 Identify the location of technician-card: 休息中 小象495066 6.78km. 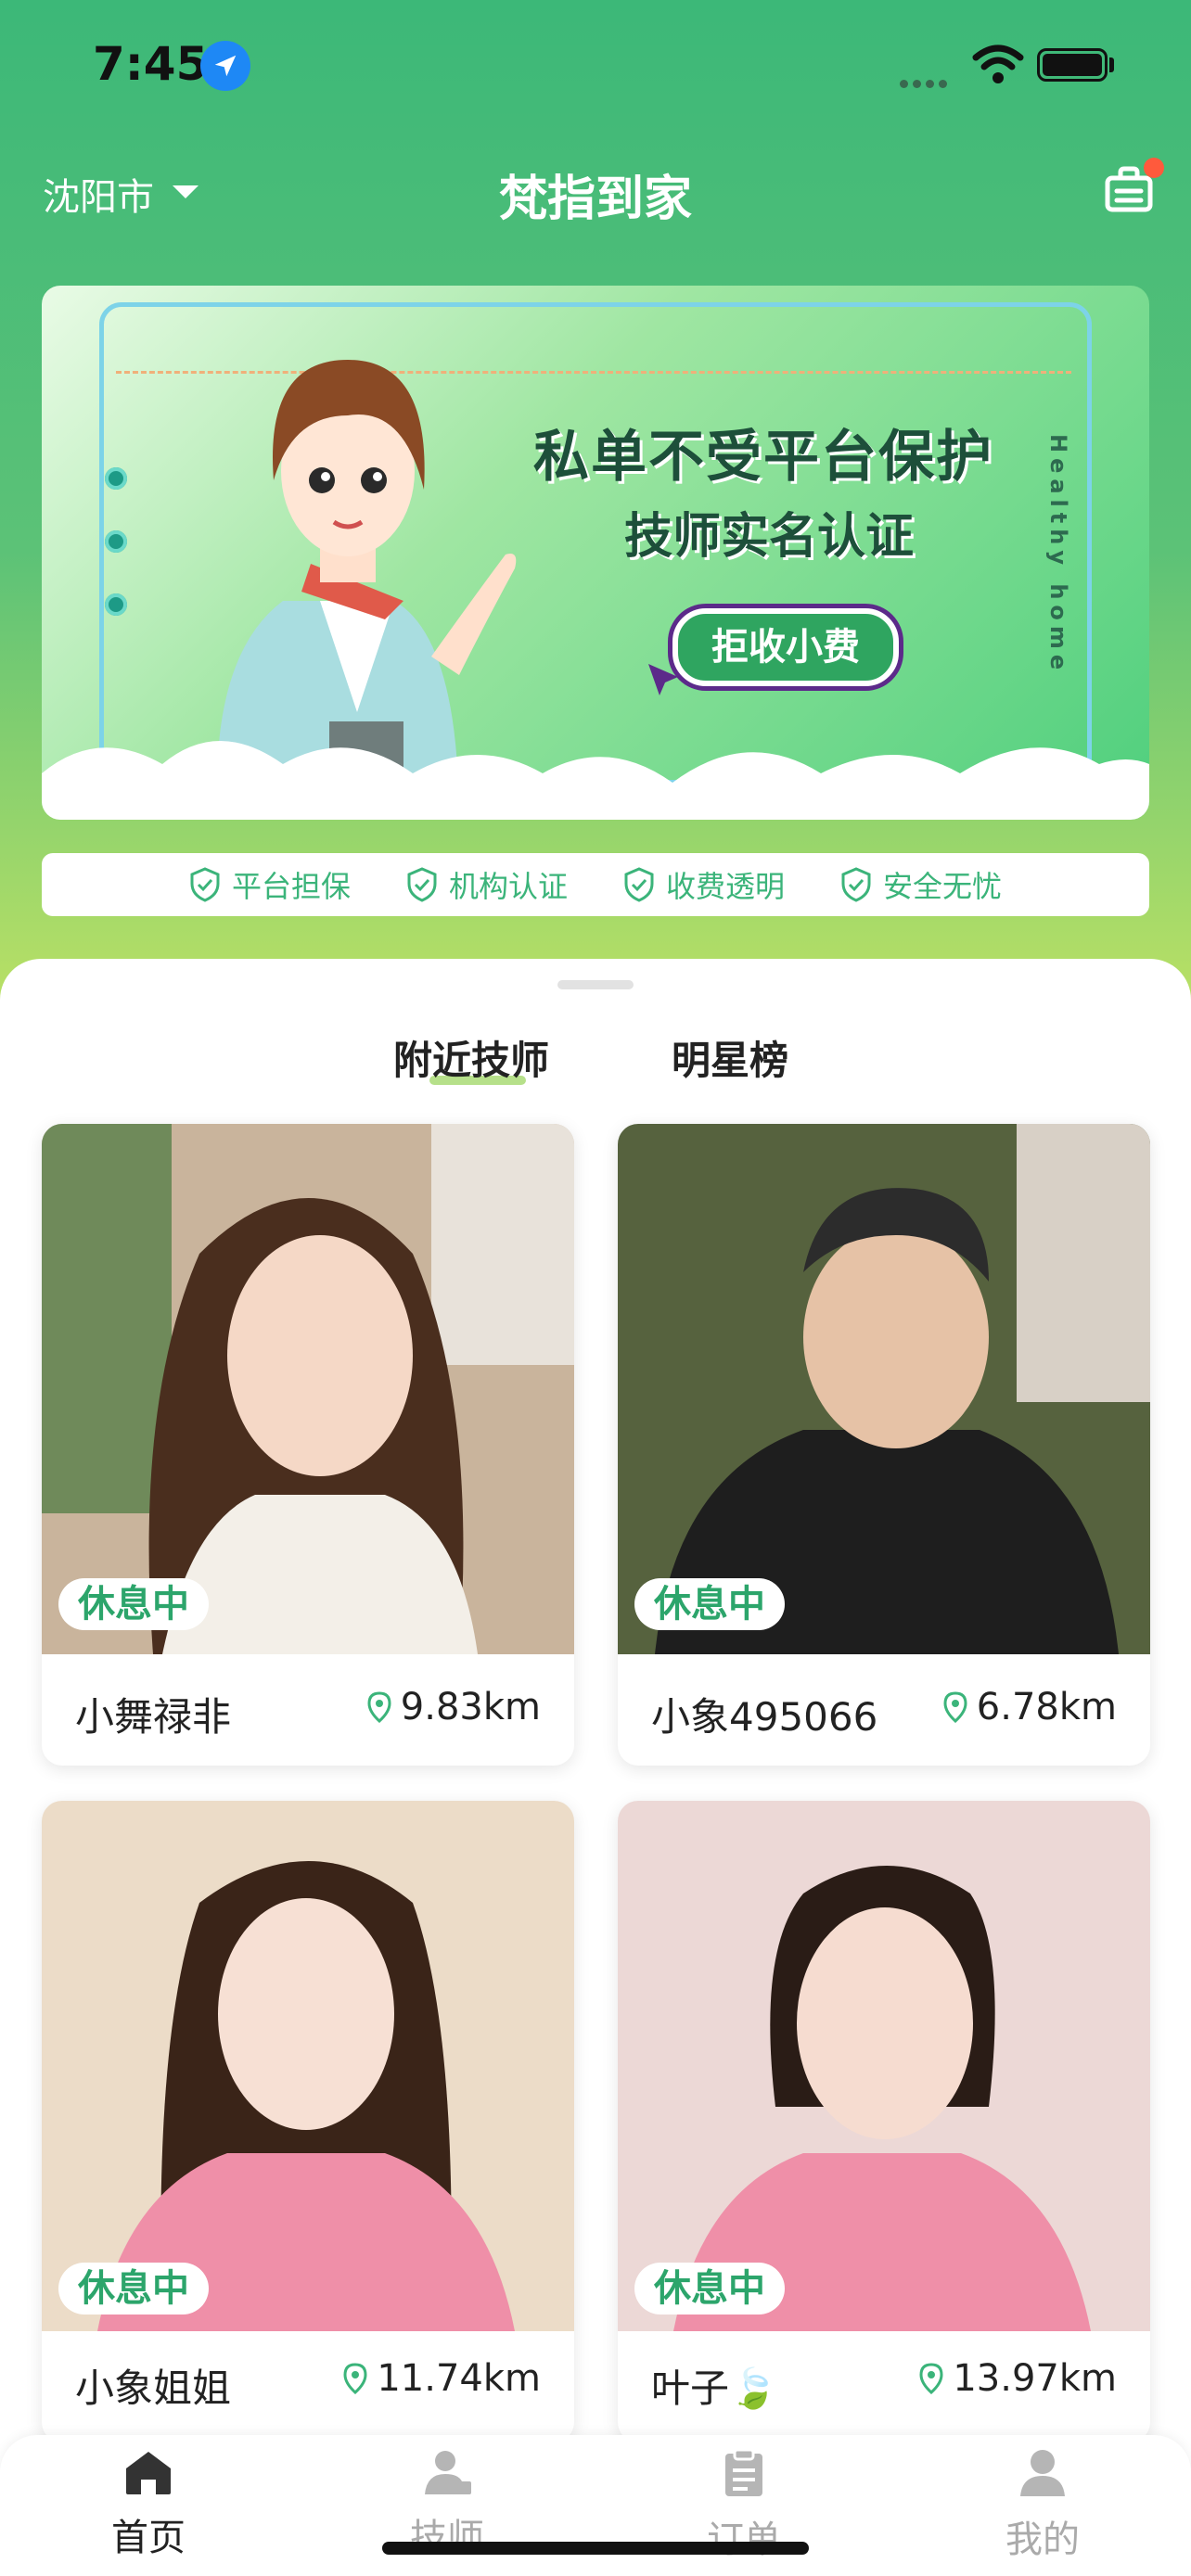
(884, 1445).